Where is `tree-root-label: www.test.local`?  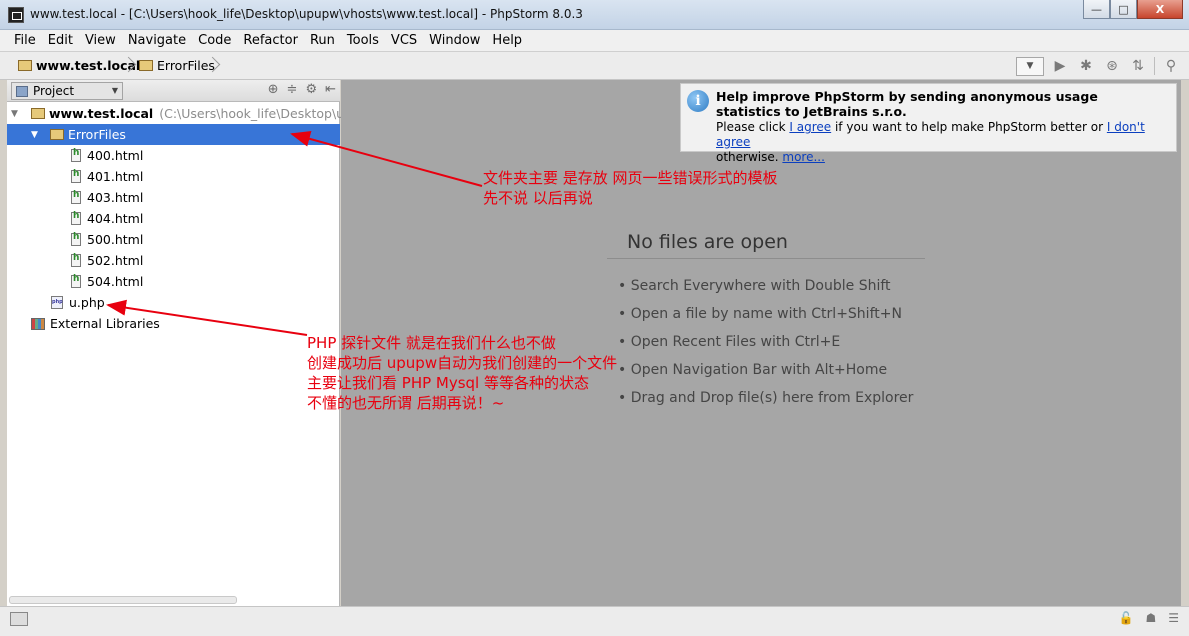
tree-root-label: www.test.local is located at coordinates (101, 113).